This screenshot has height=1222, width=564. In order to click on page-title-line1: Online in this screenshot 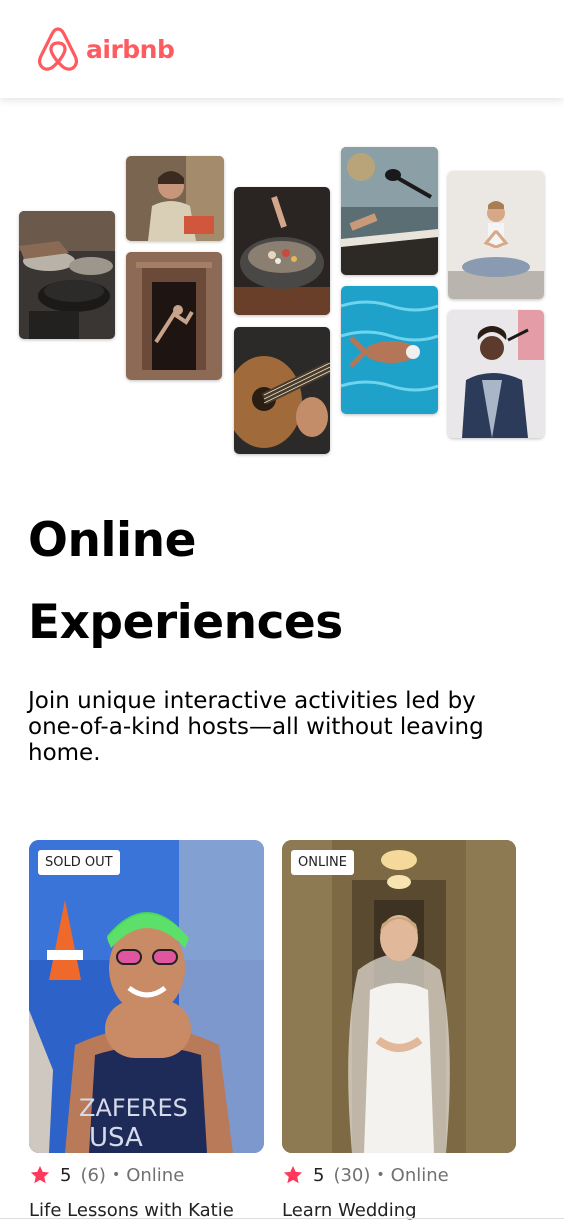, I will do `click(112, 540)`.